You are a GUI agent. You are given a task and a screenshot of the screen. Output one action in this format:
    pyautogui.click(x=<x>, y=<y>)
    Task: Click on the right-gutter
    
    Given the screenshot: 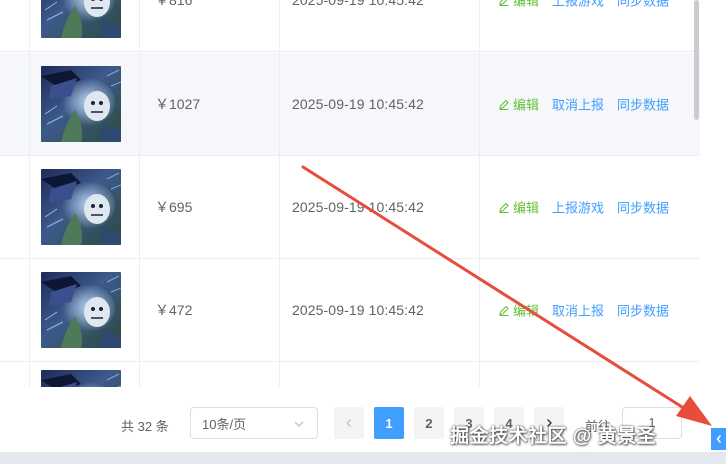 What is the action you would take?
    pyautogui.click(x=713, y=226)
    